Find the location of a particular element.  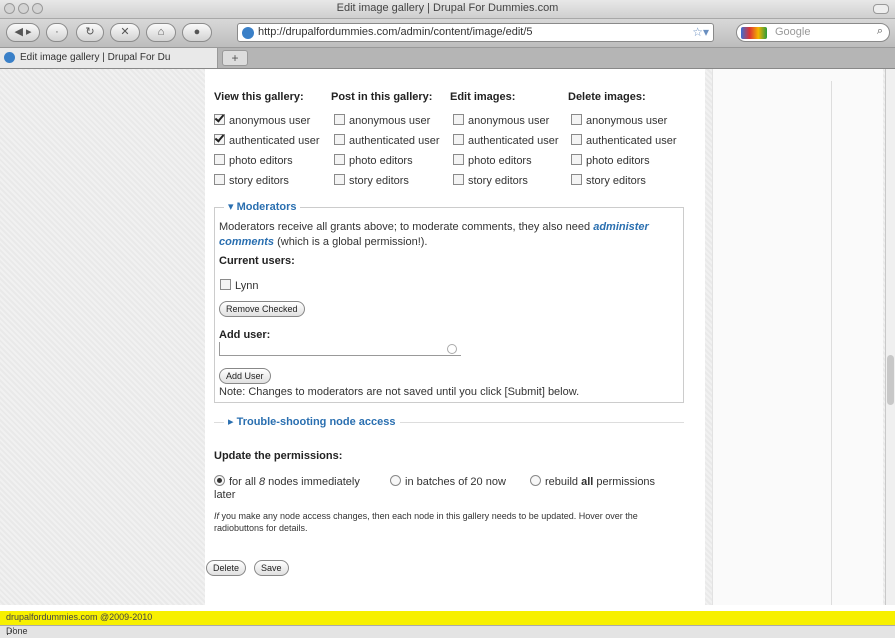

toolbar-toggle-button is located at coordinates (881, 9).